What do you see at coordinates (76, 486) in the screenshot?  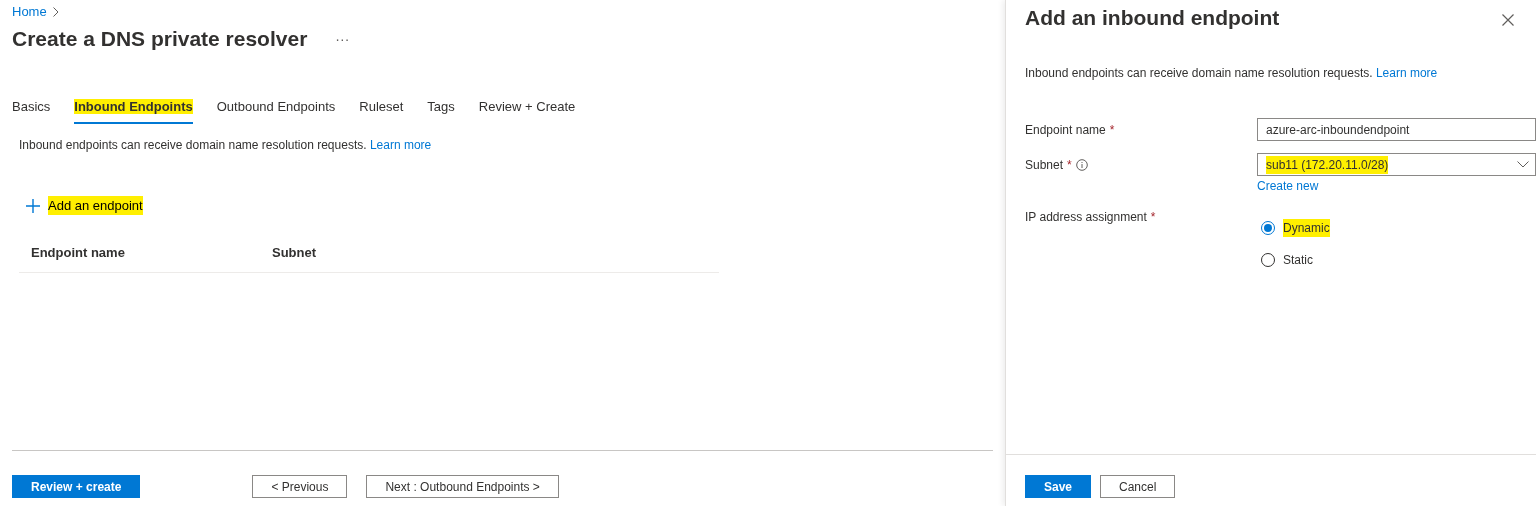 I see `footer-button: Review + create` at bounding box center [76, 486].